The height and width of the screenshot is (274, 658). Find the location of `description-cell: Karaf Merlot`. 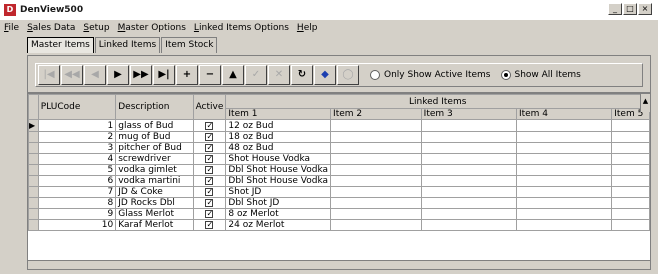

description-cell: Karaf Merlot is located at coordinates (154, 225).